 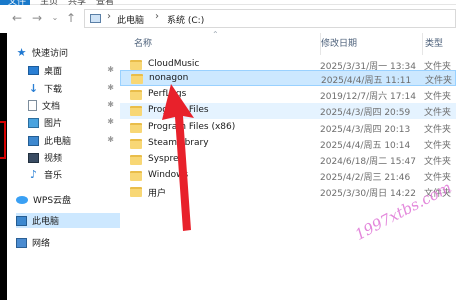 What do you see at coordinates (68, 242) in the screenshot?
I see `nav-network: 网络` at bounding box center [68, 242].